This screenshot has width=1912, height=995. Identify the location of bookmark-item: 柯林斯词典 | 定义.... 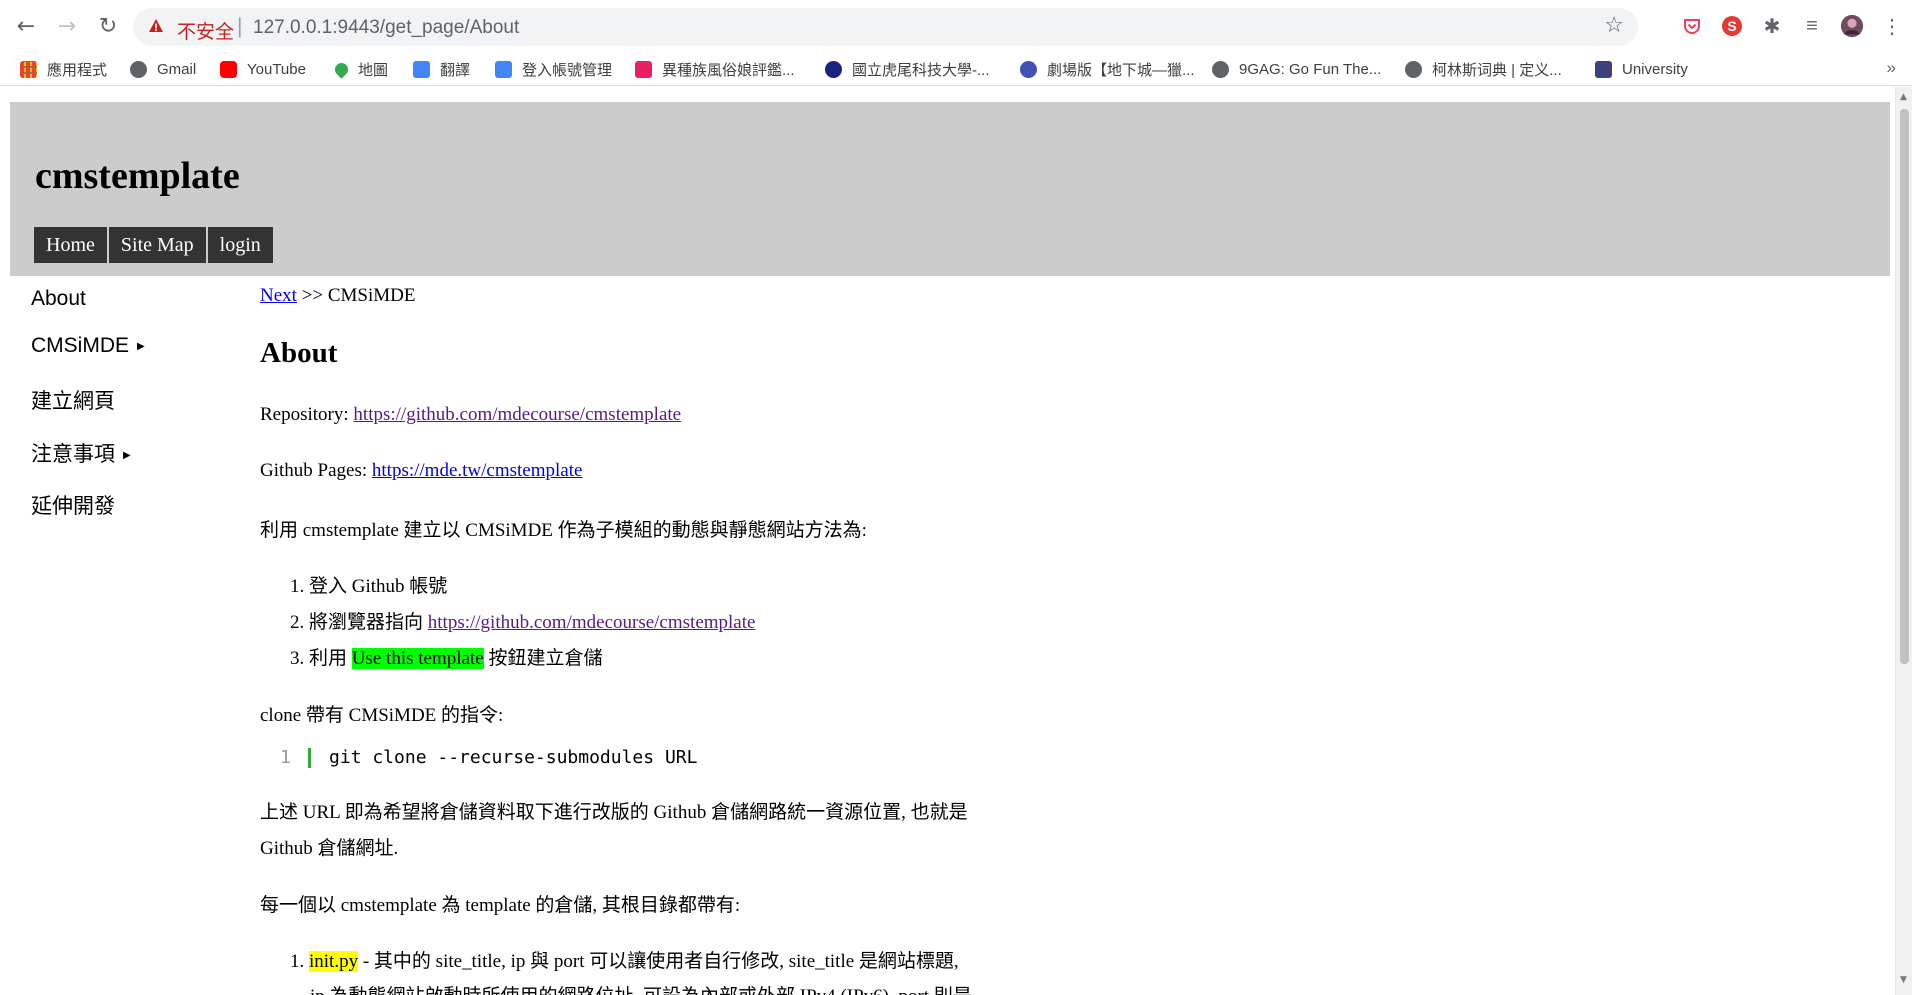
(1483, 69).